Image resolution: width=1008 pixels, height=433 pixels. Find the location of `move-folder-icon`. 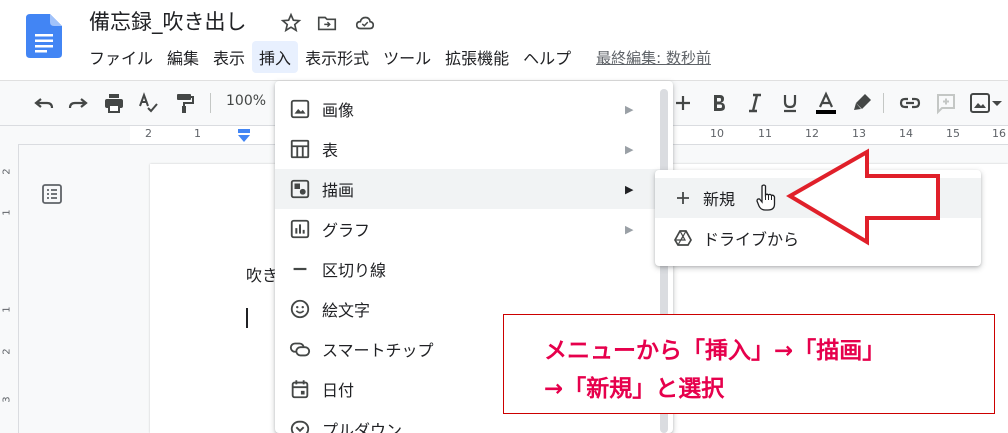

move-folder-icon is located at coordinates (327, 23).